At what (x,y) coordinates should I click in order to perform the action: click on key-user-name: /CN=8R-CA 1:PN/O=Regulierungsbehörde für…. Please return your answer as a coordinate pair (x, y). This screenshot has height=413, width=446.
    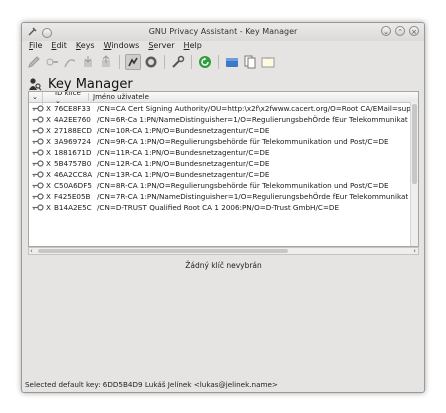
    Looking at the image, I should click on (243, 185).